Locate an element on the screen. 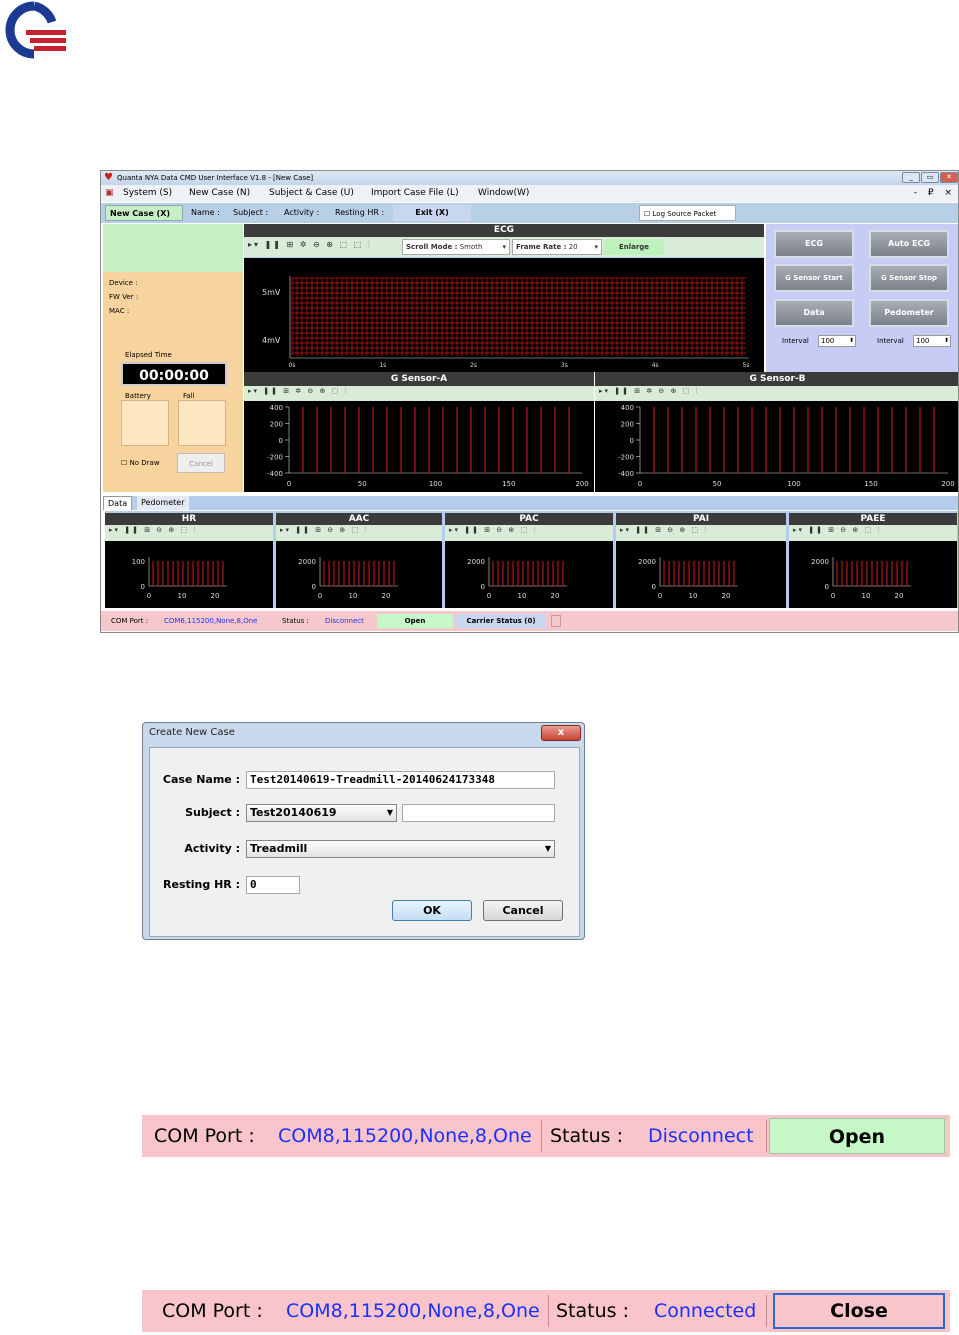  minimize-button: _ is located at coordinates (911, 177).